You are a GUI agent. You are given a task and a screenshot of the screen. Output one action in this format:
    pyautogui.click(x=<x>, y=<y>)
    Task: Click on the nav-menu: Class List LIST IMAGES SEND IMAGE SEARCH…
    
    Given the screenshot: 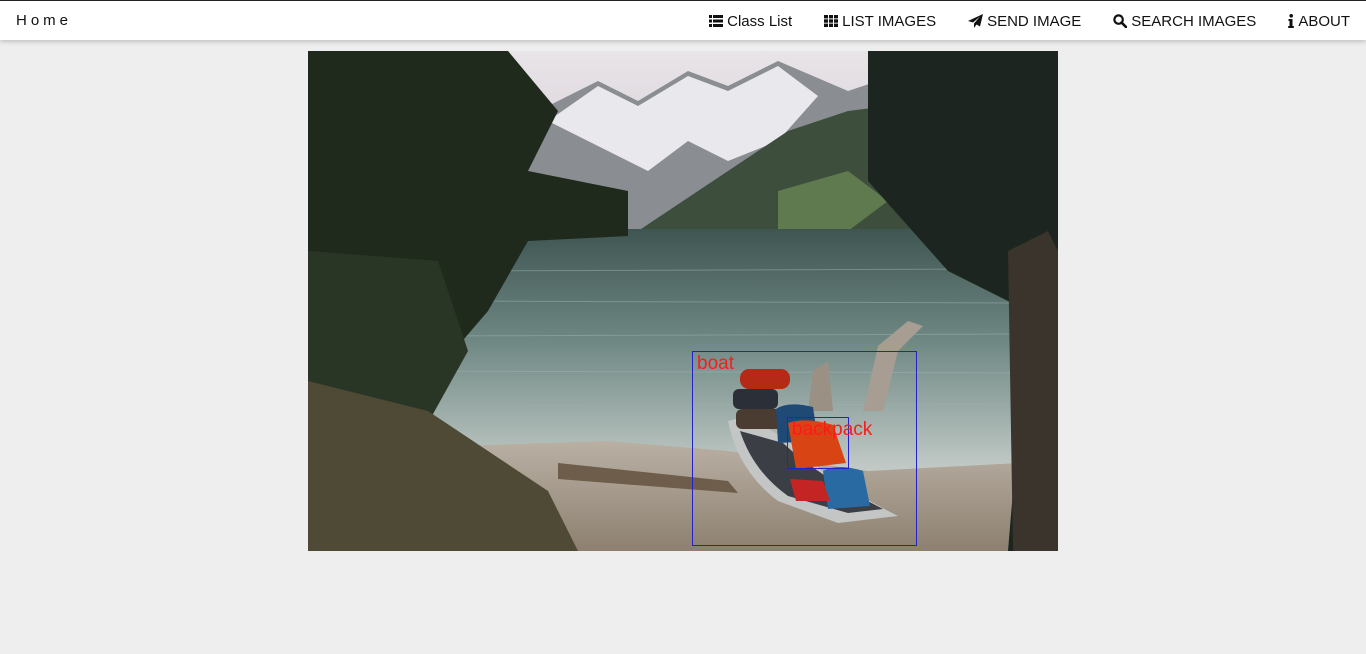 What is the action you would take?
    pyautogui.click(x=1013, y=21)
    